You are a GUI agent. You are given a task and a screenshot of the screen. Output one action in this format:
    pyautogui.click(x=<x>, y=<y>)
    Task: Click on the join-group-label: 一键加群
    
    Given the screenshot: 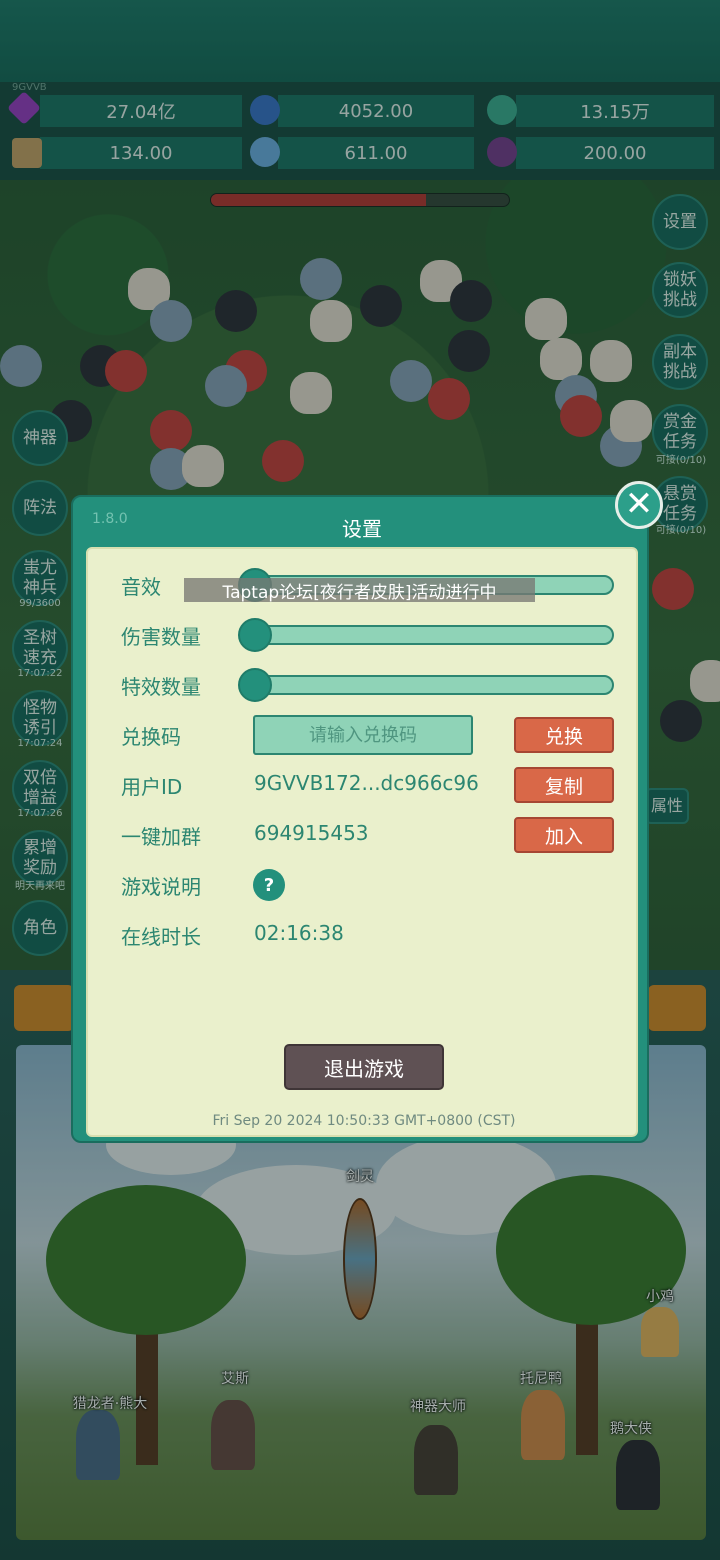 What is the action you would take?
    pyautogui.click(x=161, y=837)
    